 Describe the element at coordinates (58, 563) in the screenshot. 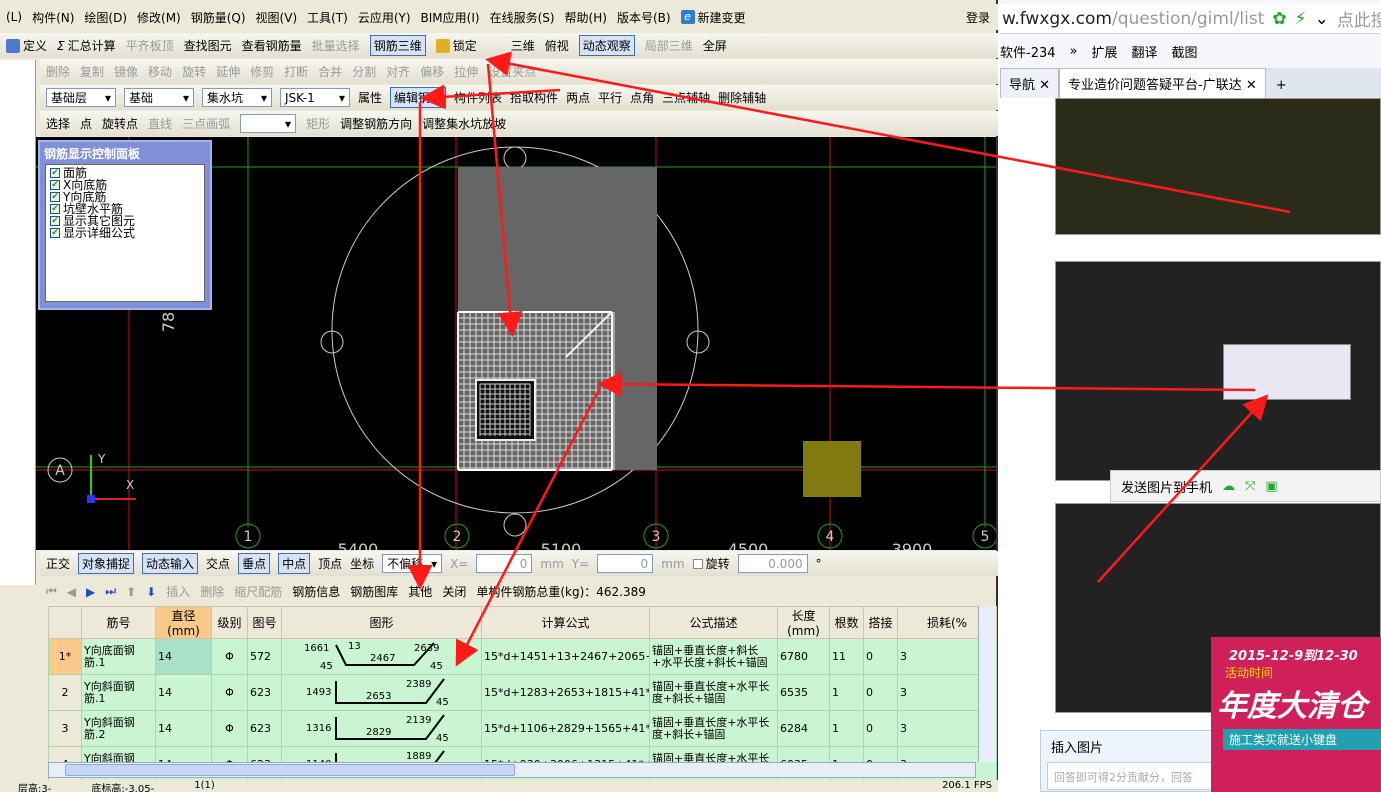

I see `ortho-button: 正交` at that location.